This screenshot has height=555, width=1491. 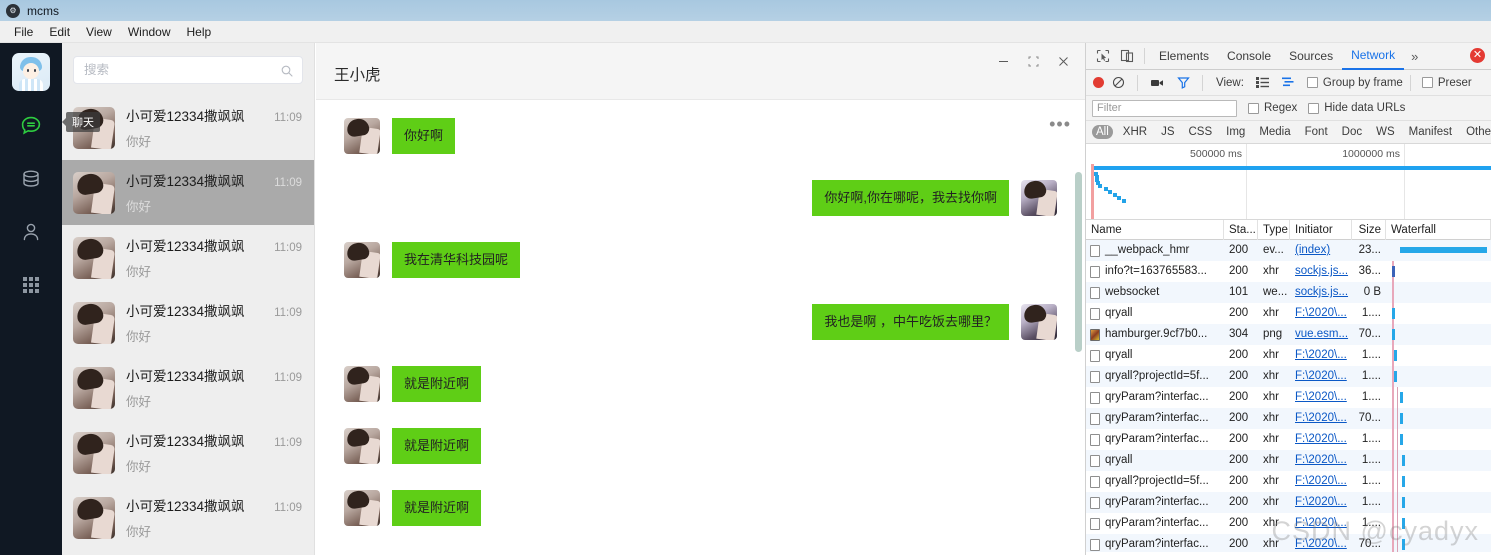 I want to click on group-by-frame-checkbox, so click(x=1312, y=82).